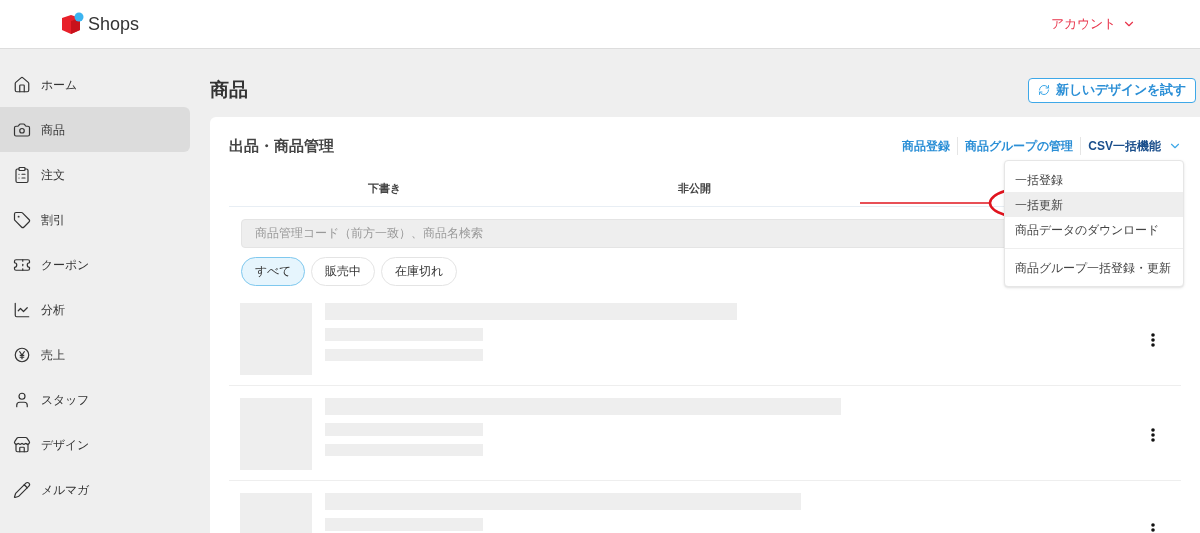  I want to click on sidebar-item: 売上, so click(95, 354).